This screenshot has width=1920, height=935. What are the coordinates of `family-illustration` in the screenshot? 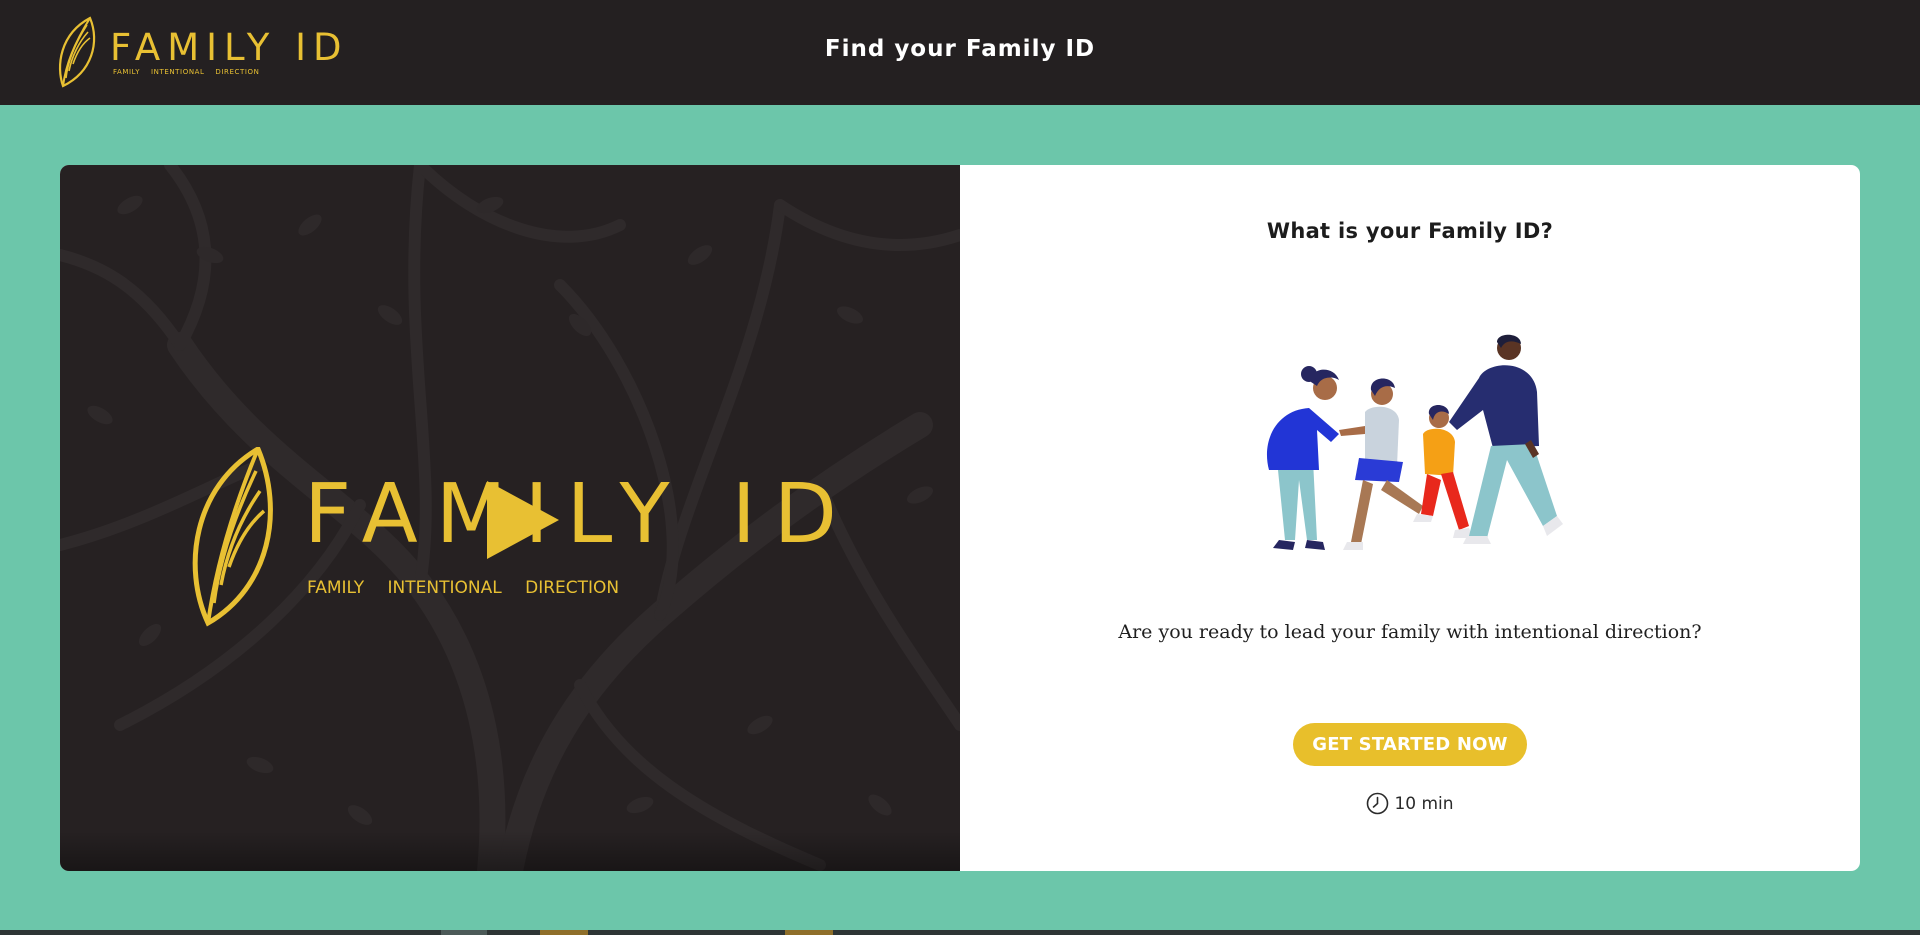 It's located at (1414, 442).